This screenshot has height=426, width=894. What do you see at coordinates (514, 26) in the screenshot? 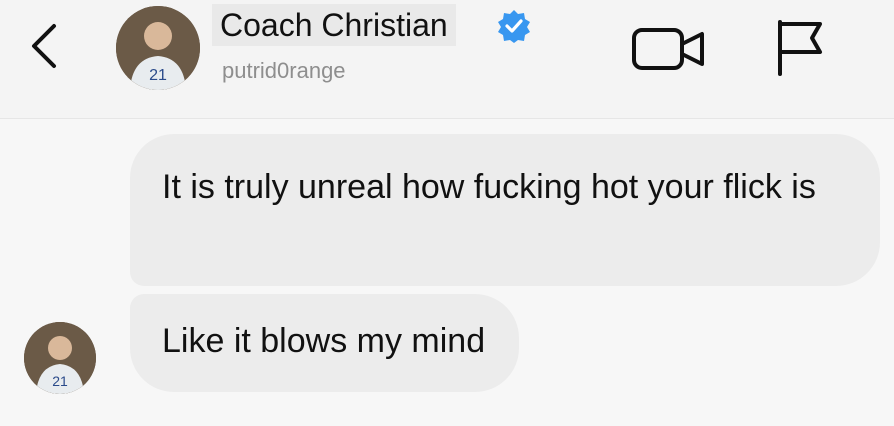
I see `verified-badge-icon` at bounding box center [514, 26].